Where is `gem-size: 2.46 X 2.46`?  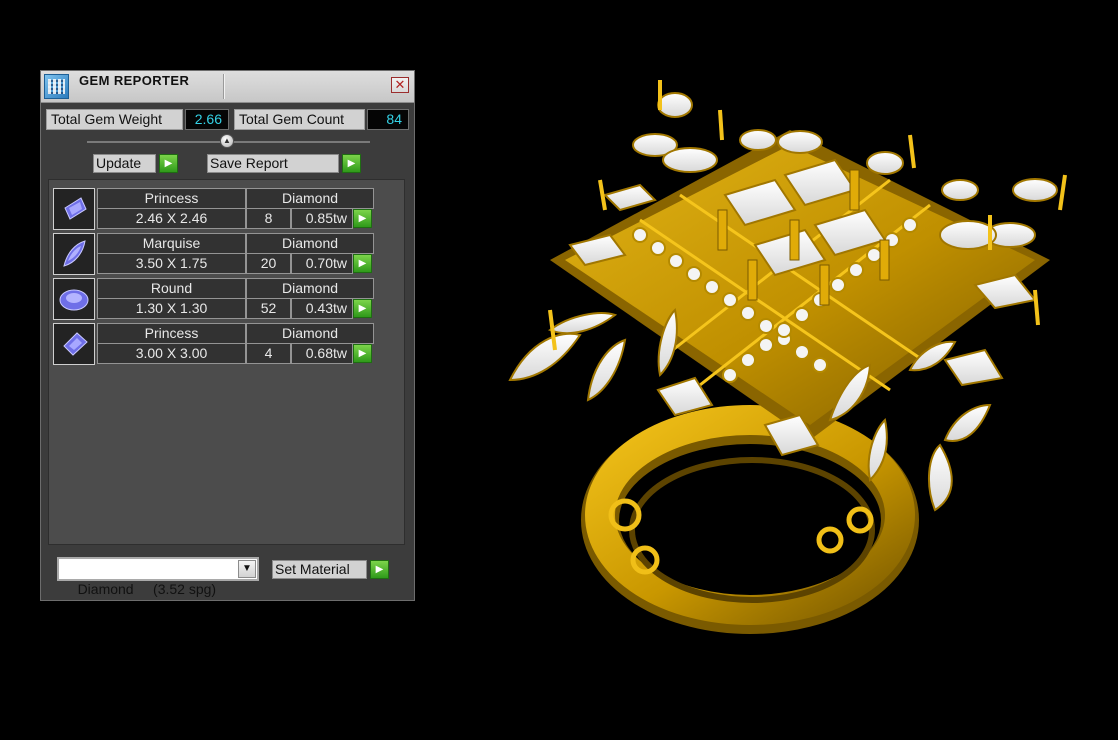 gem-size: 2.46 X 2.46 is located at coordinates (171, 218).